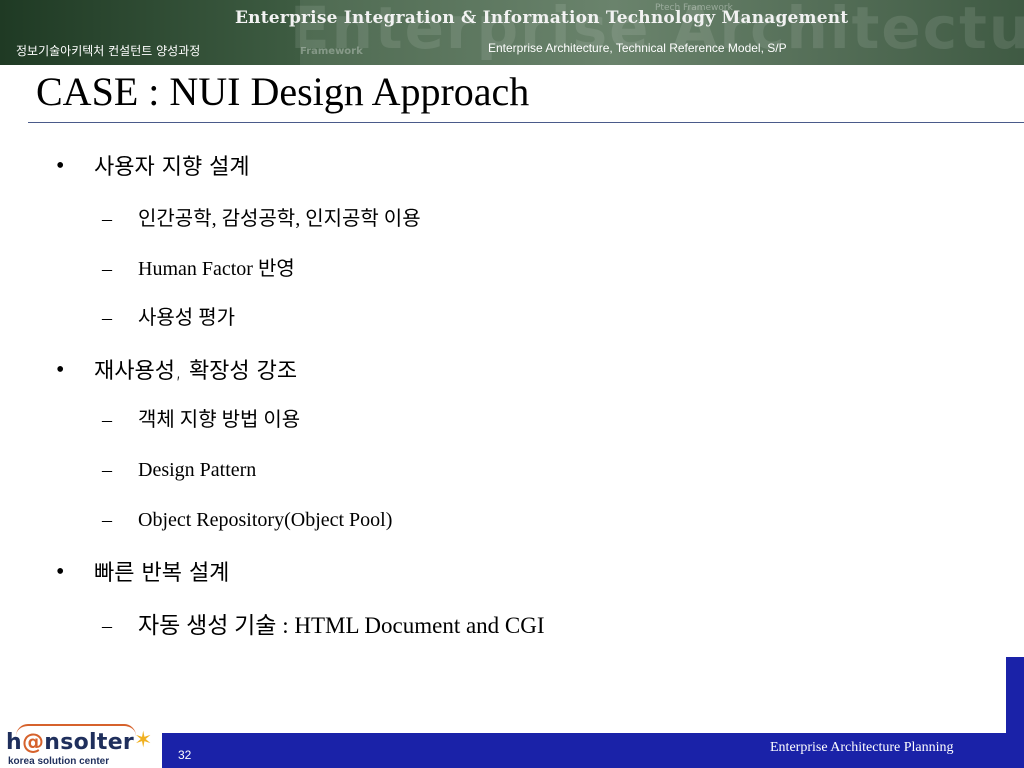 The width and height of the screenshot is (1024, 768). Describe the element at coordinates (143, 740) in the screenshot. I see `star-icon: ✶` at that location.